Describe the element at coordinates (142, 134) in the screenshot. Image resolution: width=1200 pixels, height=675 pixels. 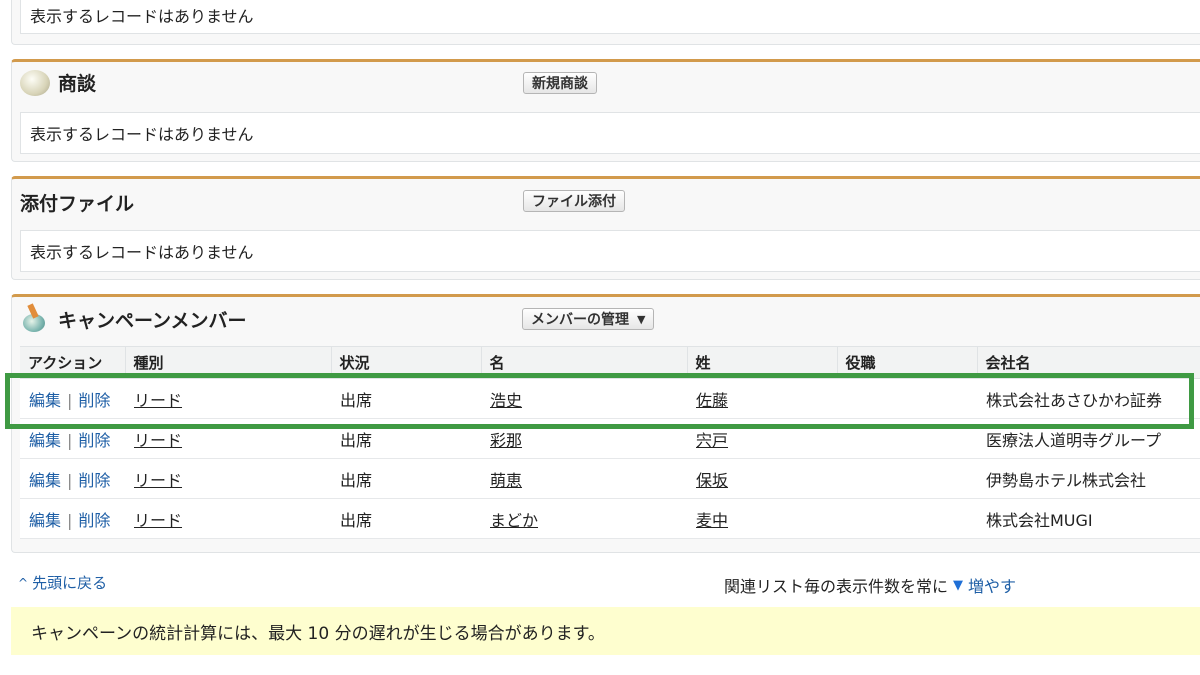
I see `deals-empty-message: 表示するレコードはありません` at that location.